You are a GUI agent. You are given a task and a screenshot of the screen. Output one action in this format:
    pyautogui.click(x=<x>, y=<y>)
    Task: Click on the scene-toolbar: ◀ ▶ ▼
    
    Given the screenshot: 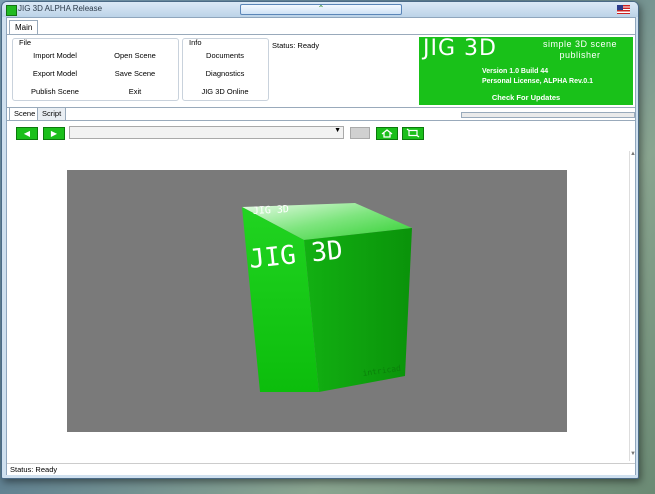 What is the action you would take?
    pyautogui.click(x=321, y=134)
    